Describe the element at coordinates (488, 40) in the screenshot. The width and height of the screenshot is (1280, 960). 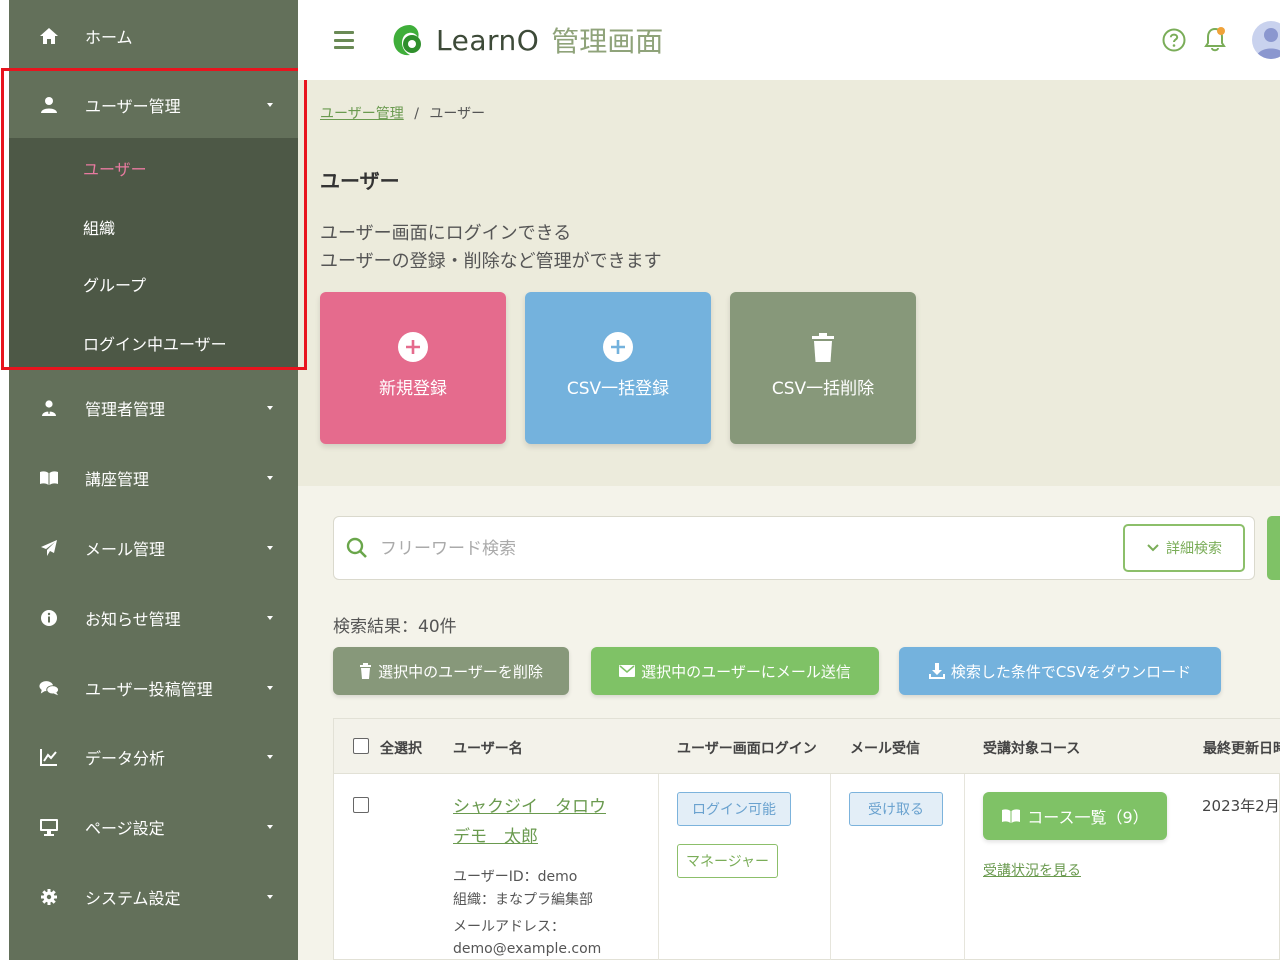
I see `logo-text: LearnO` at that location.